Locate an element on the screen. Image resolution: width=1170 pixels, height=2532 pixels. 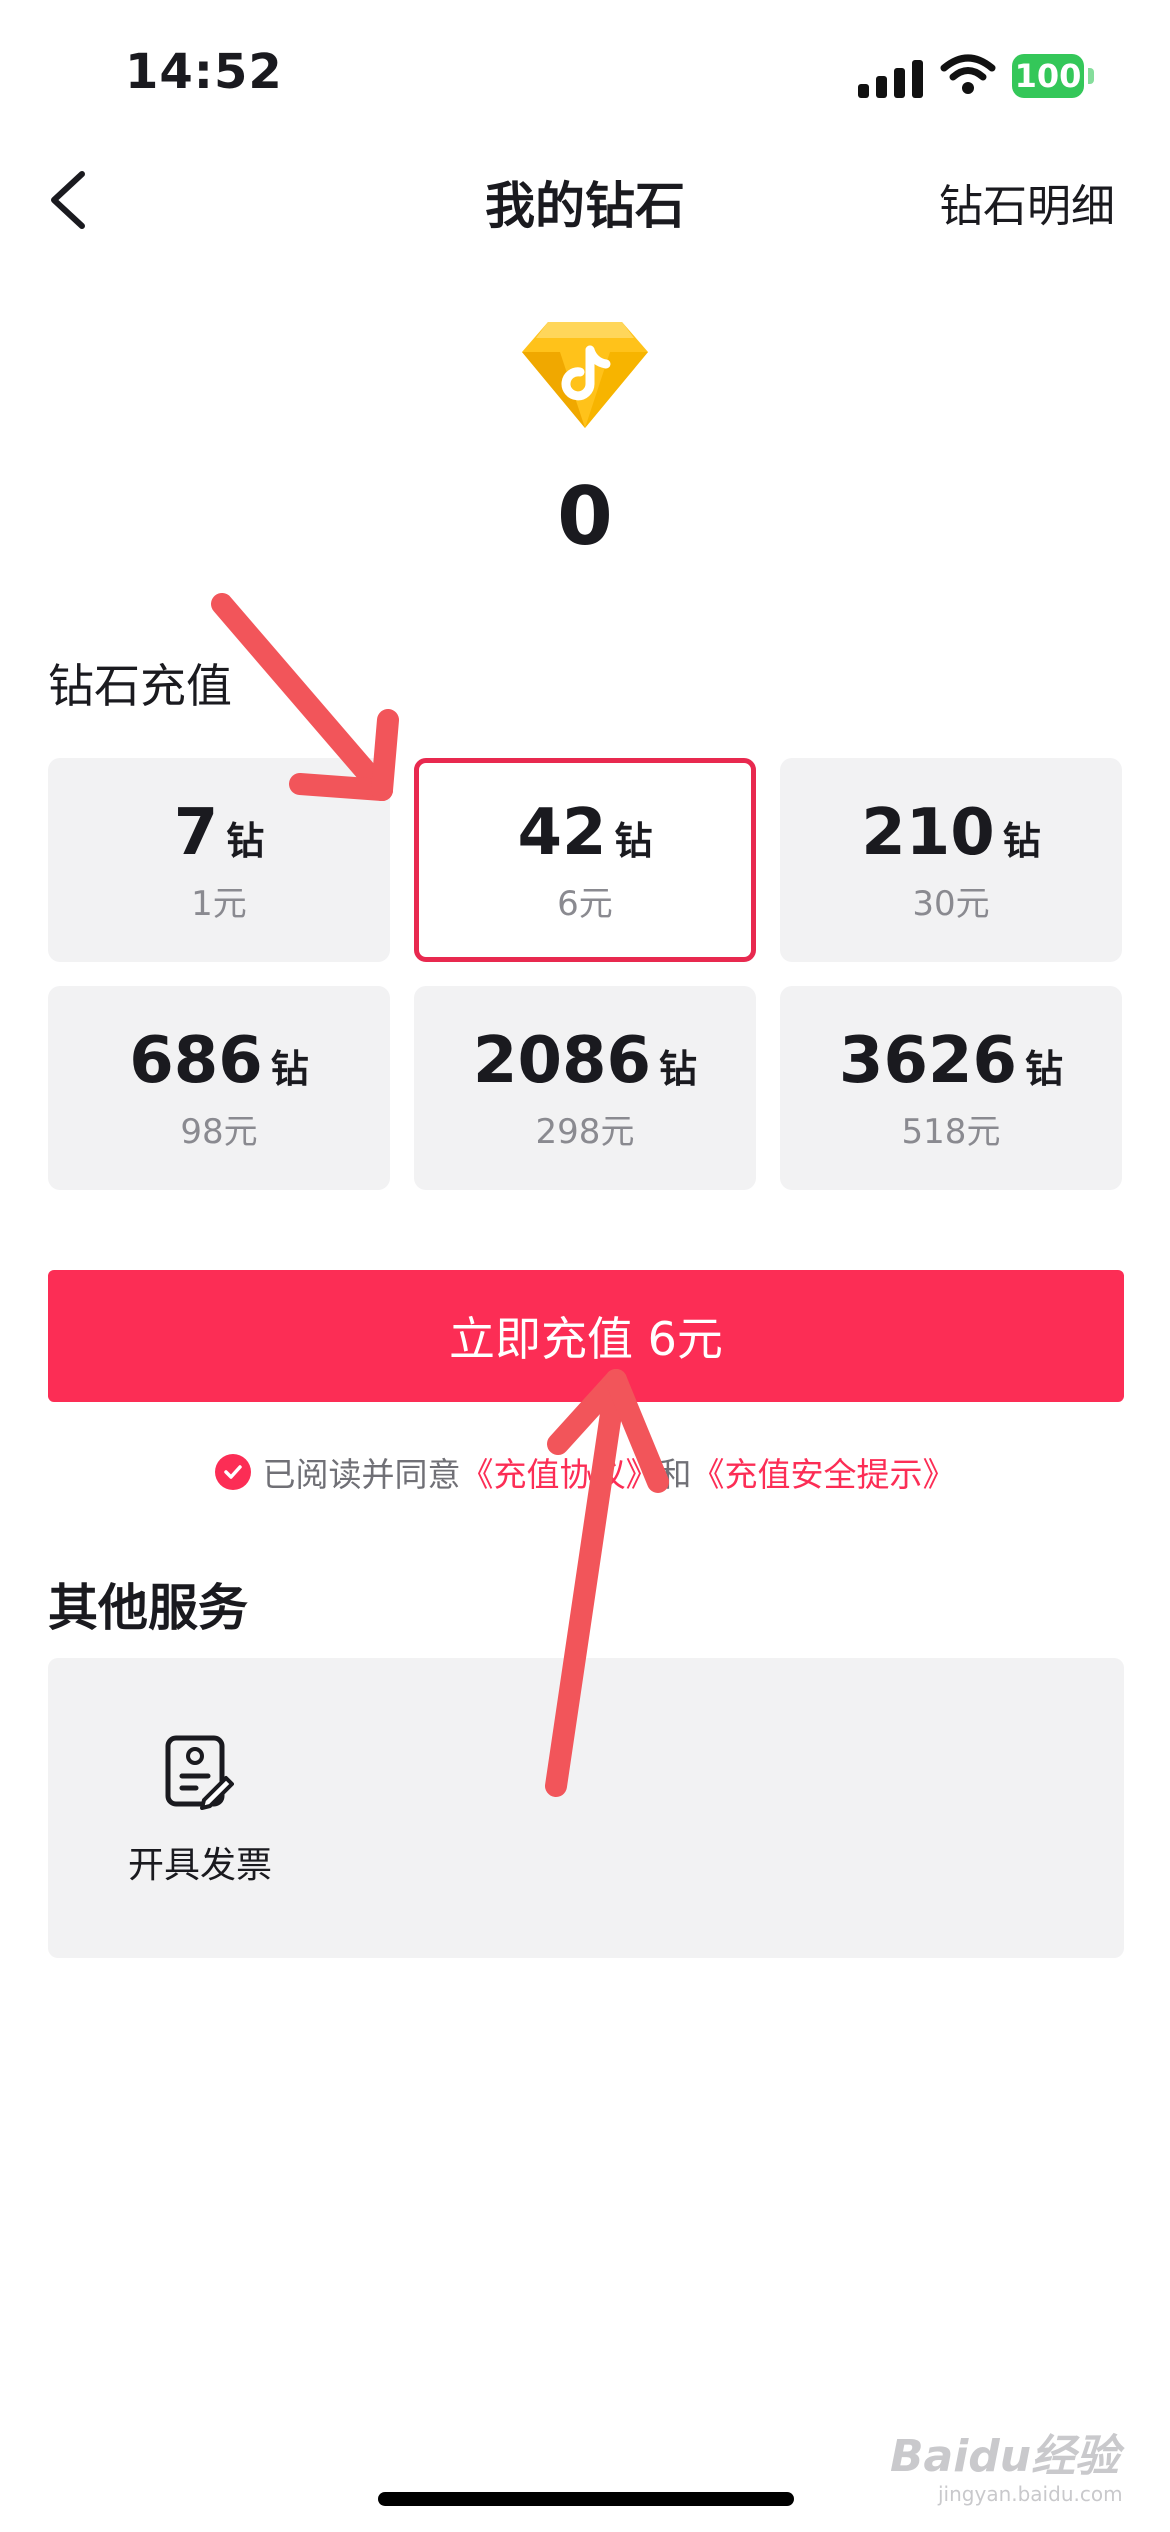
agreement-checkbox is located at coordinates (232, 1472).